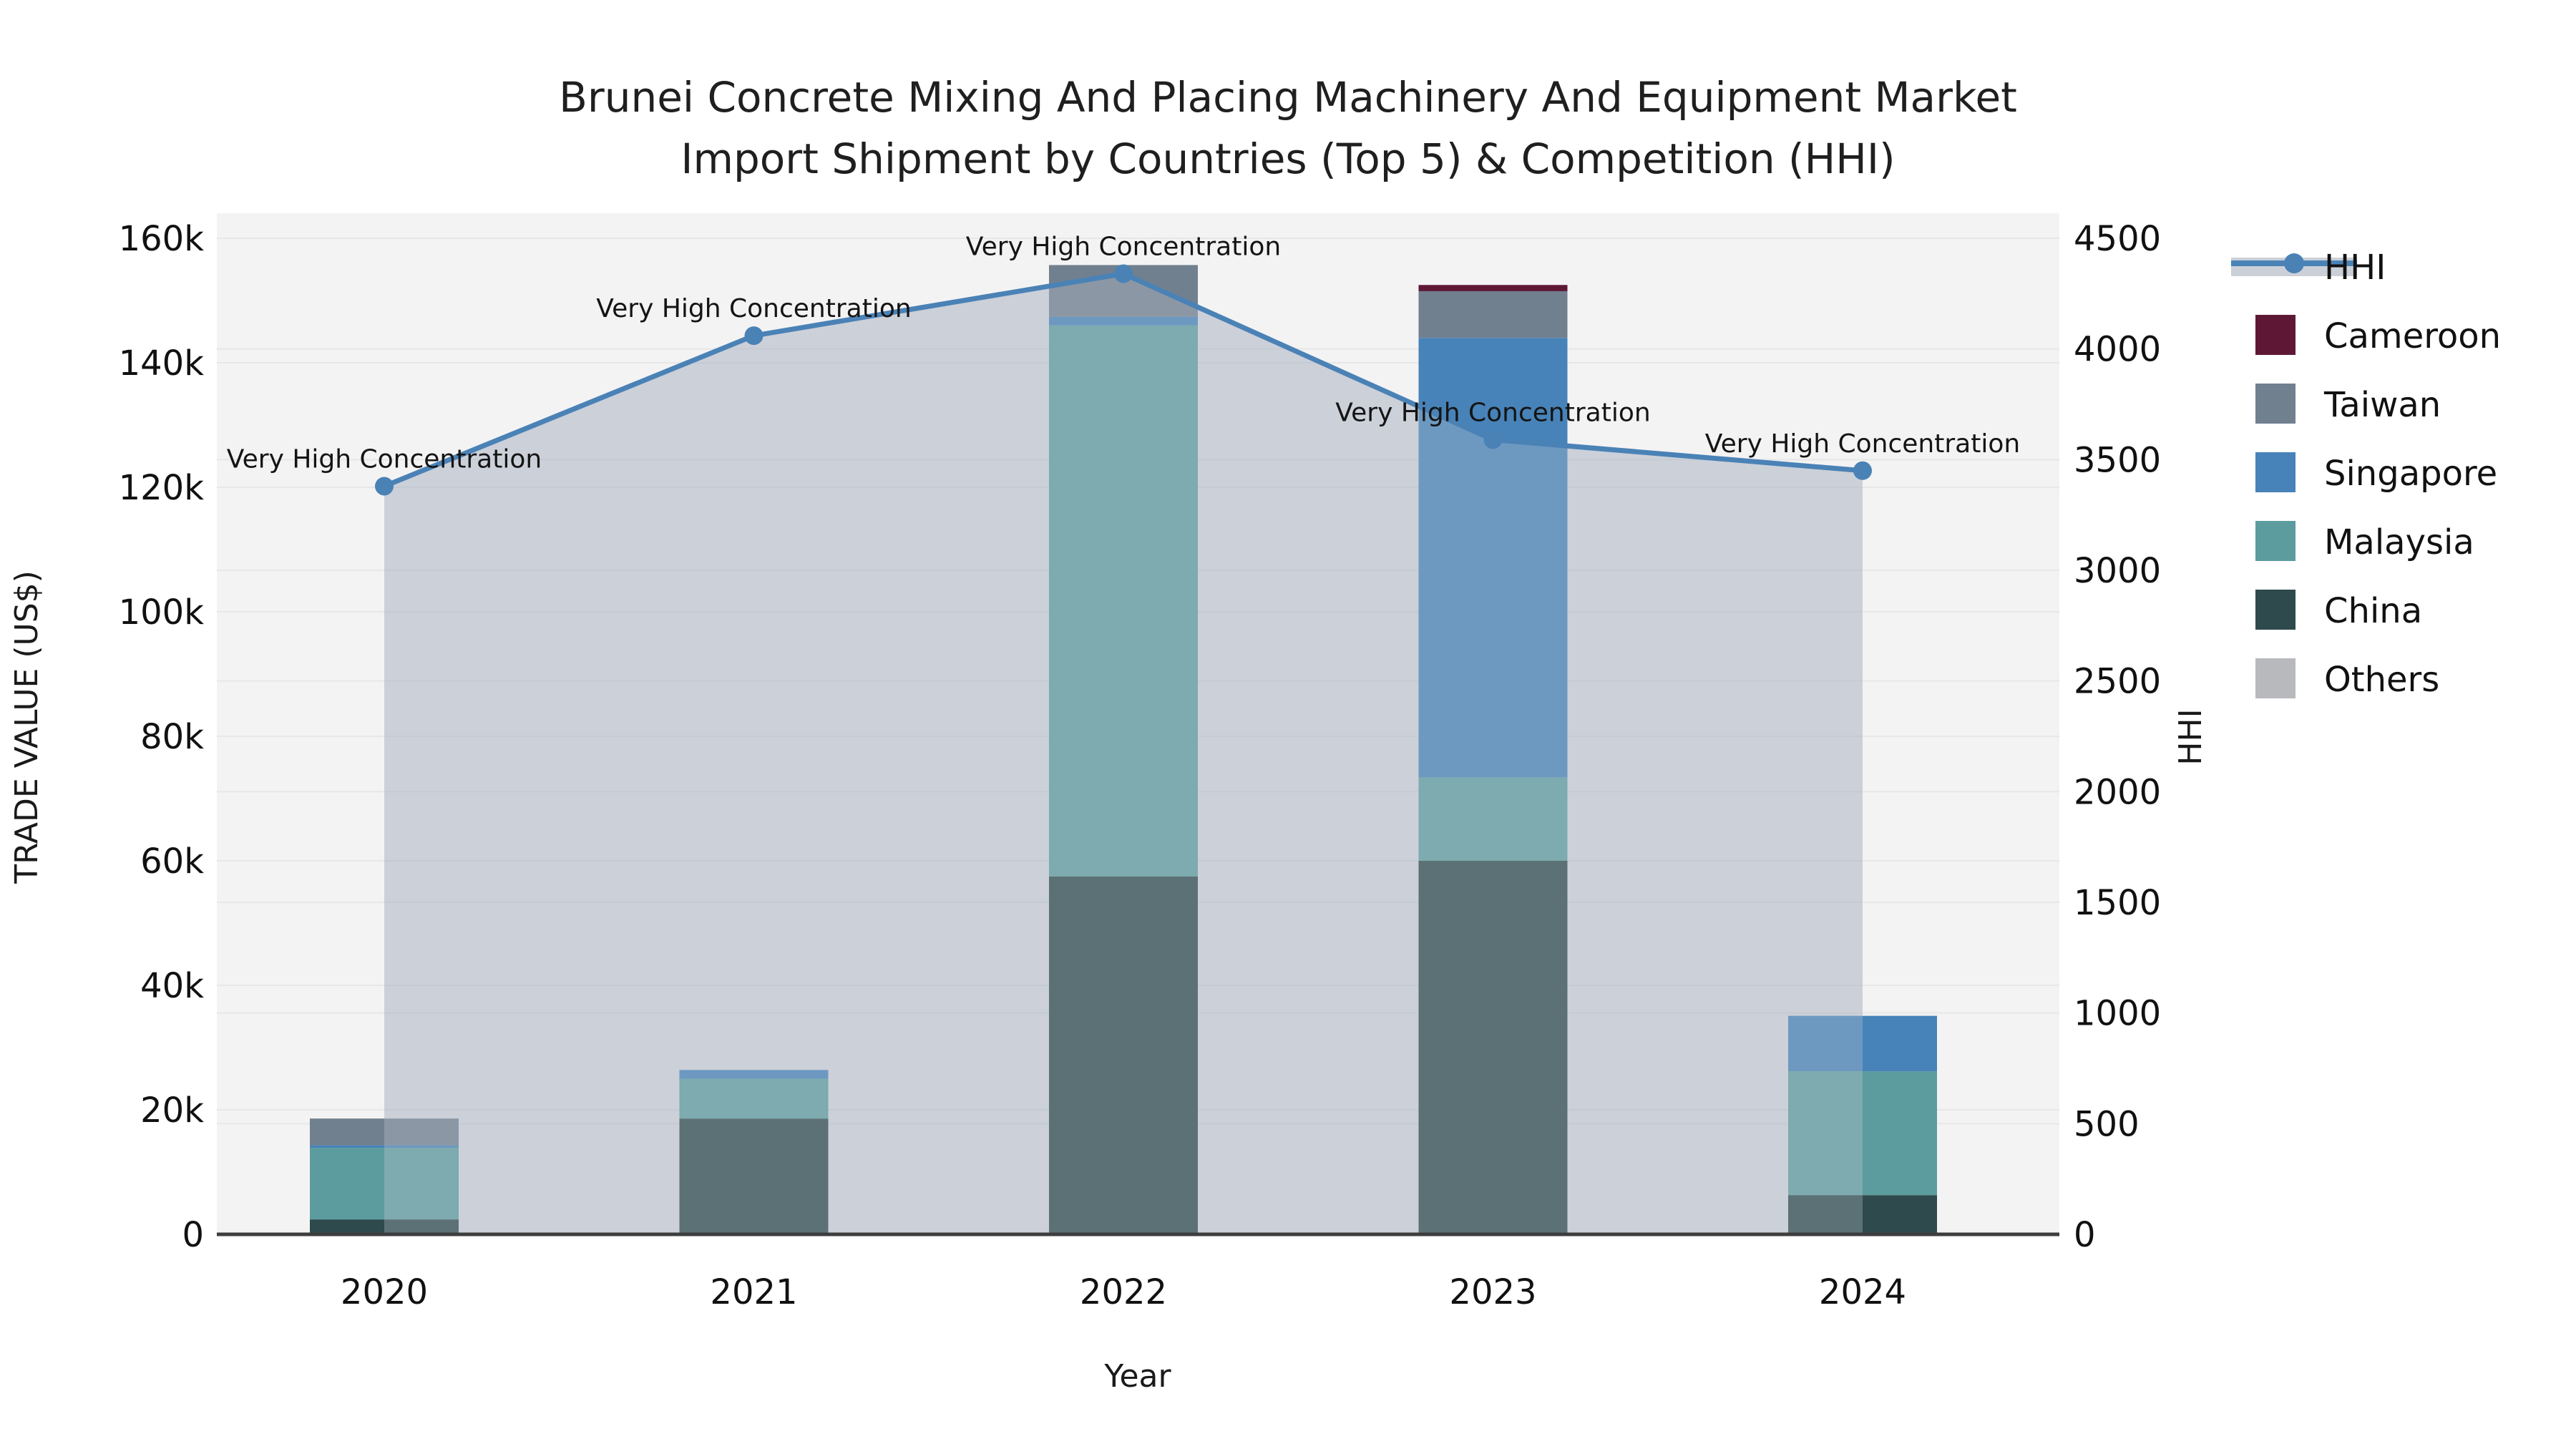 The image size is (2576, 1449). I want to click on legend-label-taiwan: Taiwan, so click(2382, 405).